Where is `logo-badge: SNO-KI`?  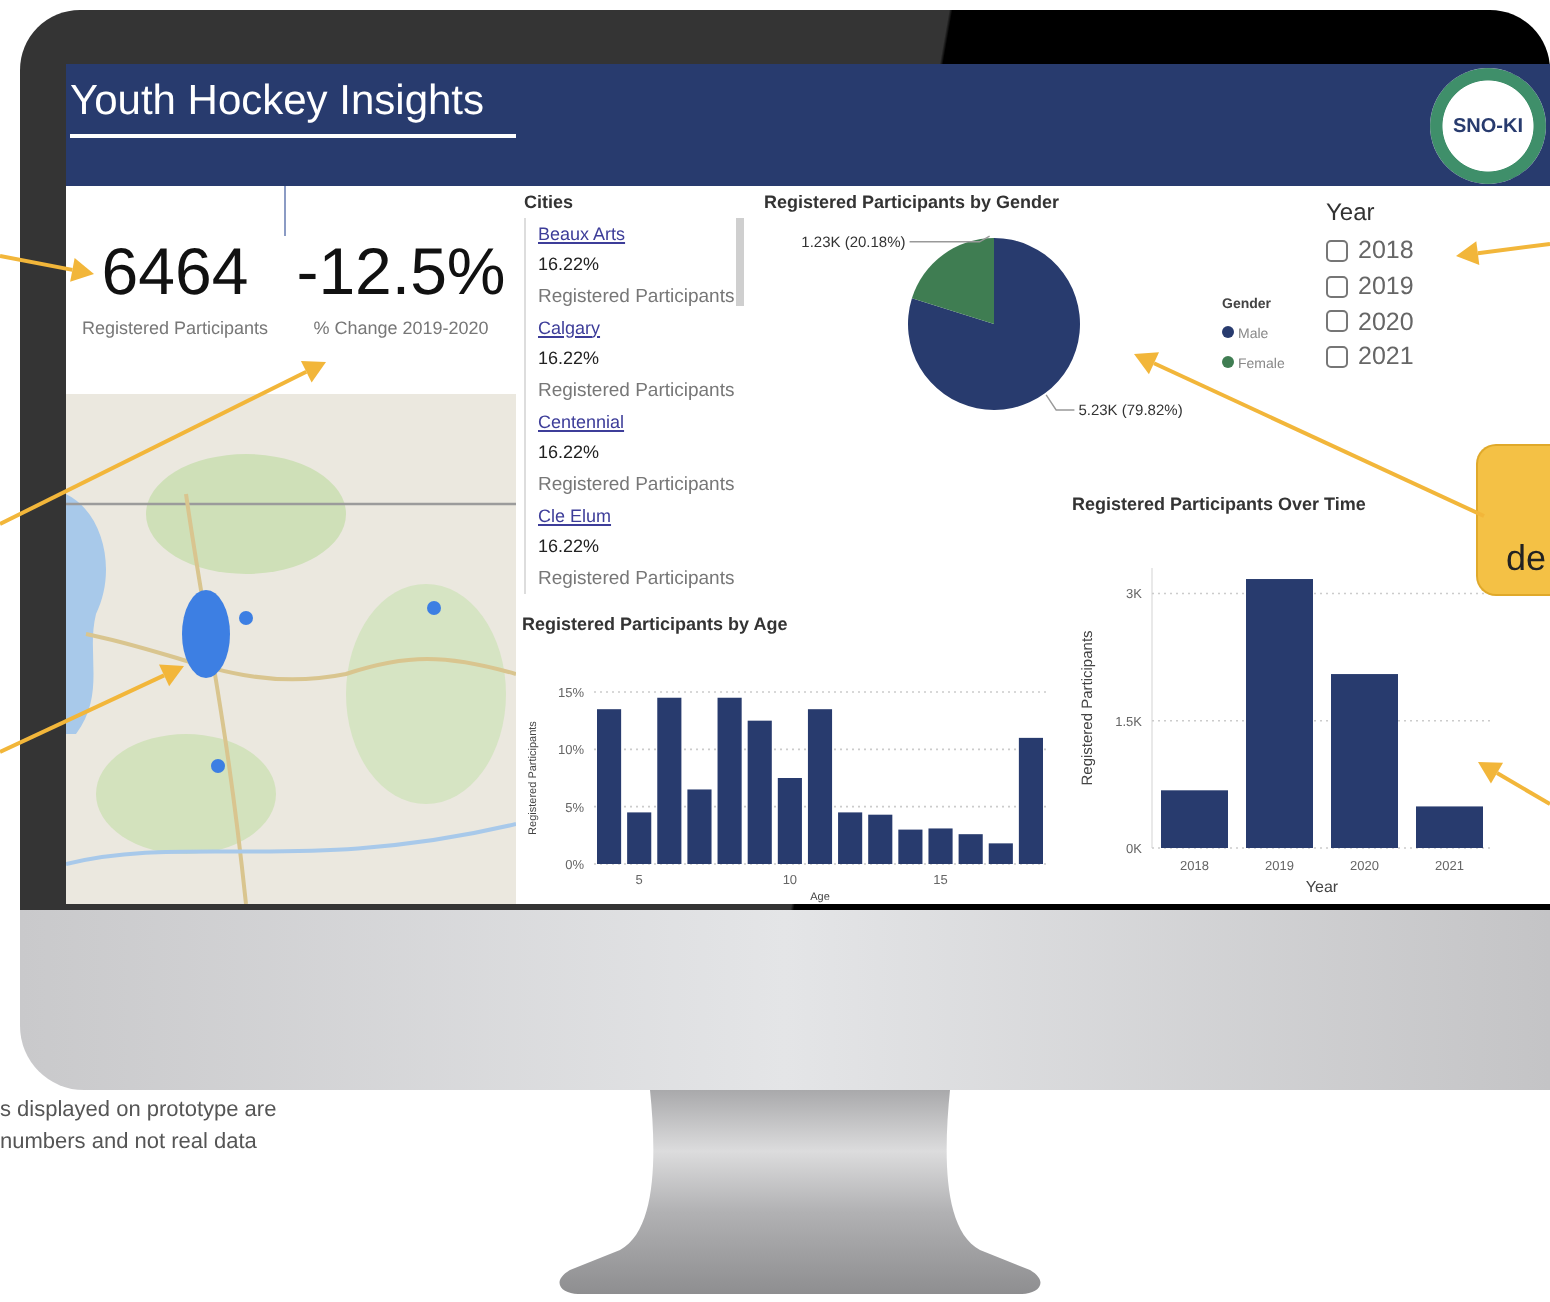
logo-badge: SNO-KI is located at coordinates (1488, 126).